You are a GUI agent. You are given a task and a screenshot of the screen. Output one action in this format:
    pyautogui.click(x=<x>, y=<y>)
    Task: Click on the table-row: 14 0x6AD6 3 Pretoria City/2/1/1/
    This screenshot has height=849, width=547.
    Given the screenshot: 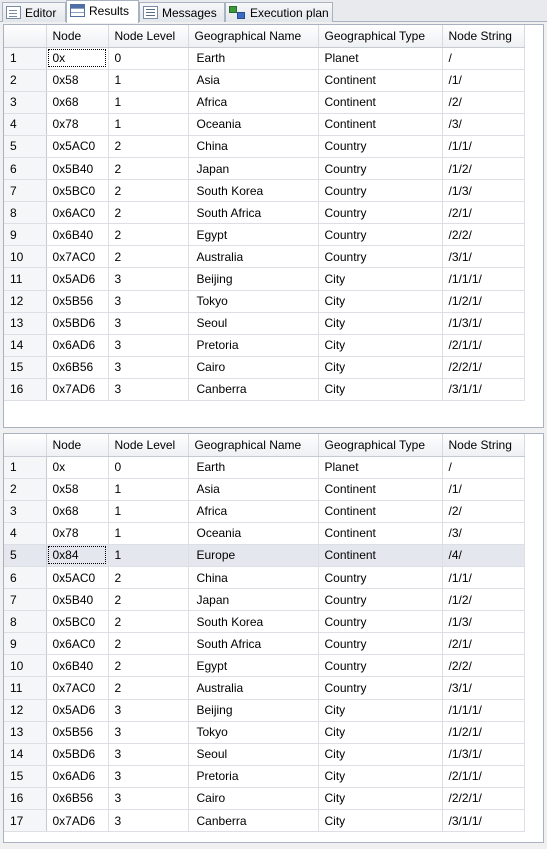 What is the action you would take?
    pyautogui.click(x=264, y=345)
    